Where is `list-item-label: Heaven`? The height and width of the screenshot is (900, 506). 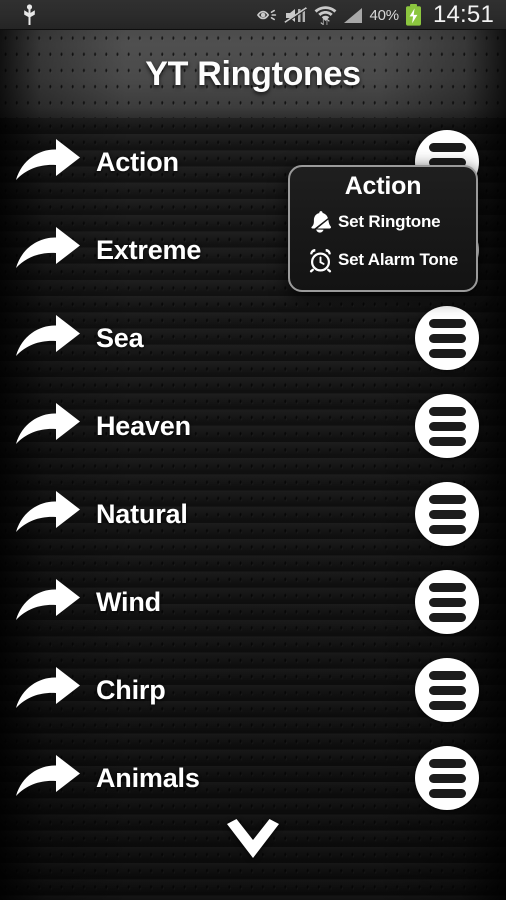 list-item-label: Heaven is located at coordinates (143, 425).